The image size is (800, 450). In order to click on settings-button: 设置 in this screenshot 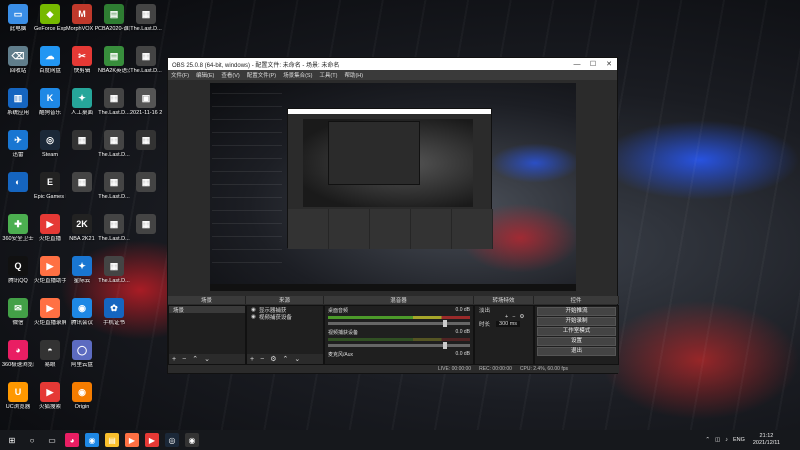, I will do `click(576, 341)`.